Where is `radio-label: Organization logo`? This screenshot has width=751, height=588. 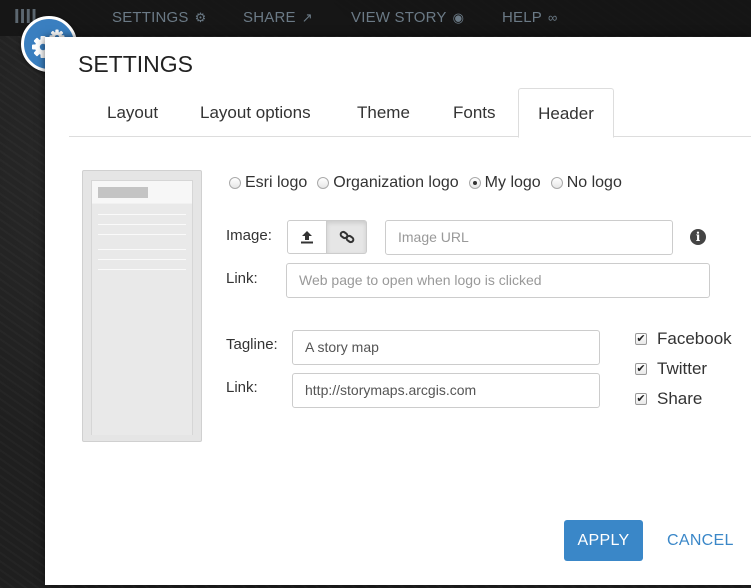 radio-label: Organization logo is located at coordinates (396, 182).